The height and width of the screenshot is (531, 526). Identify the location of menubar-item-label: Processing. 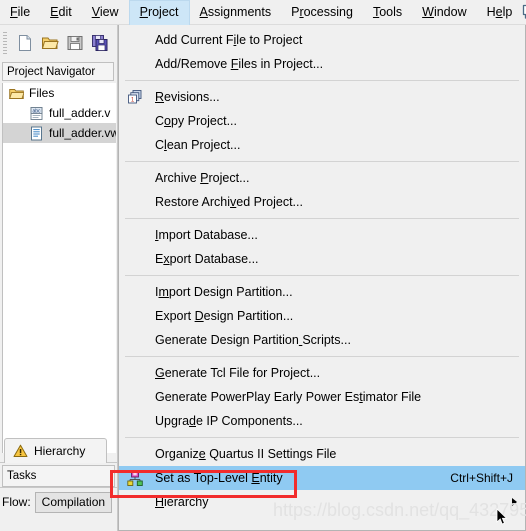
(322, 11).